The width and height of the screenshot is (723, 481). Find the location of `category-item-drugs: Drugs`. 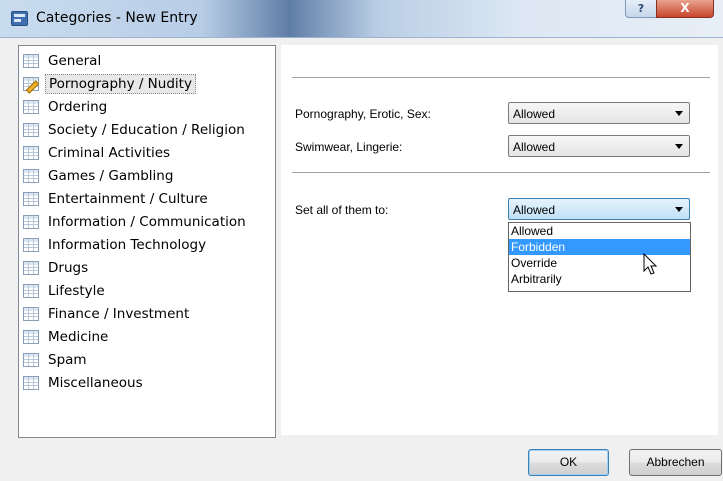

category-item-drugs: Drugs is located at coordinates (57, 267).